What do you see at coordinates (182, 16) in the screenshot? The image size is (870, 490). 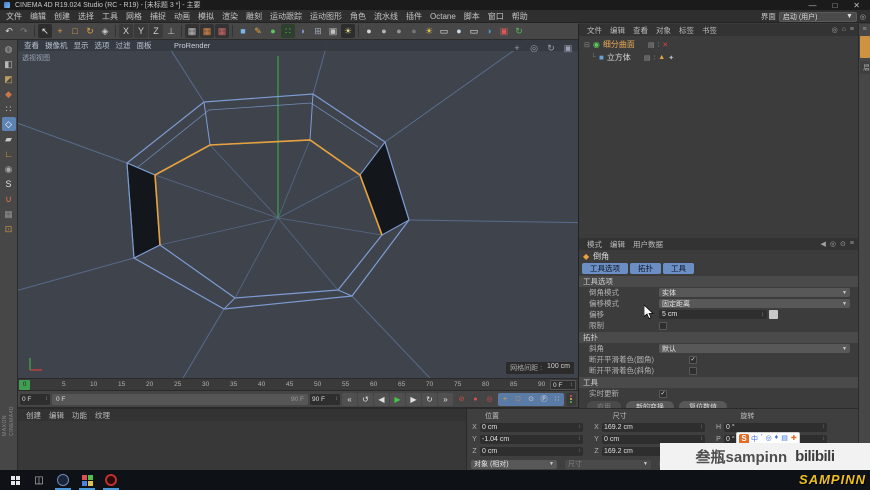 I see `menu-item-7: 动画` at bounding box center [182, 16].